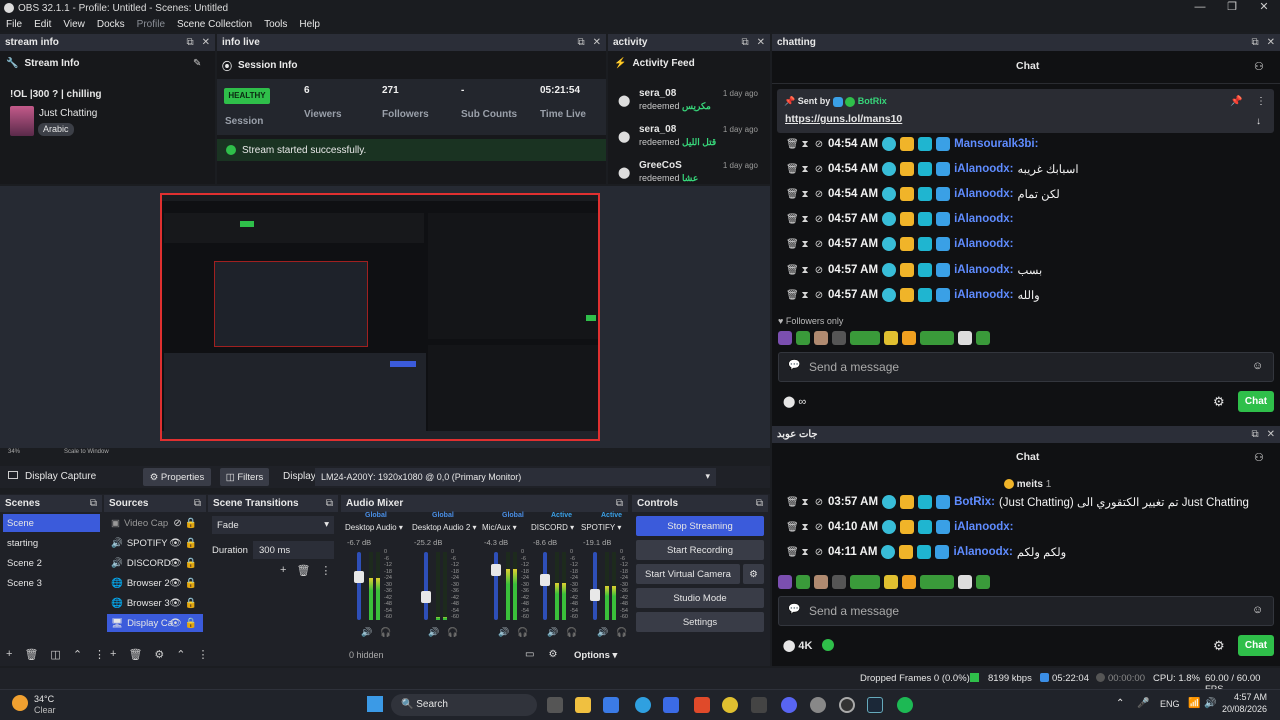  Describe the element at coordinates (789, 705) in the screenshot. I see `discord-icon` at that location.